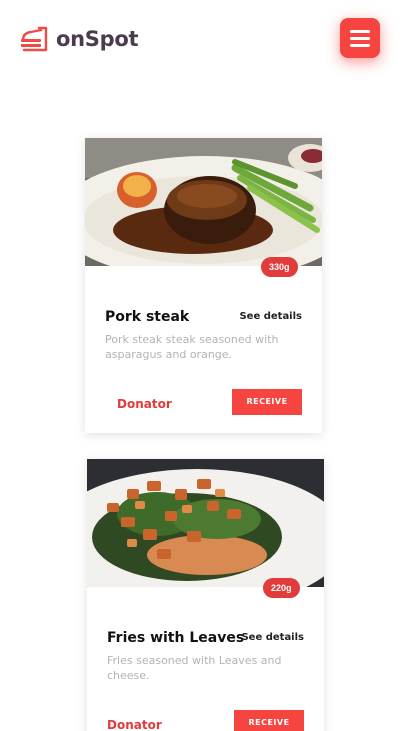 Image resolution: width=411 pixels, height=731 pixels. What do you see at coordinates (97, 39) in the screenshot?
I see `app-name: onSpot` at bounding box center [97, 39].